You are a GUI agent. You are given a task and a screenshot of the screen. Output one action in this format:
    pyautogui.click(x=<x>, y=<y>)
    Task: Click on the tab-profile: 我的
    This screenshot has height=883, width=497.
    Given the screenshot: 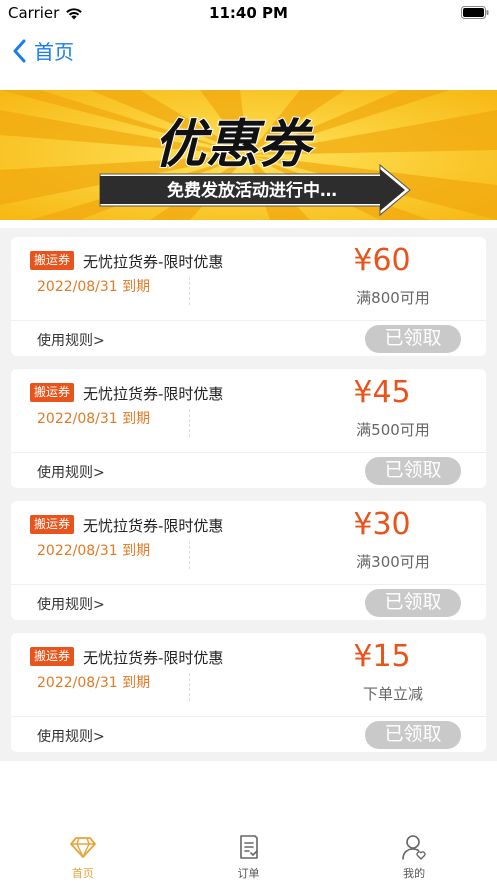 What is the action you would take?
    pyautogui.click(x=414, y=854)
    